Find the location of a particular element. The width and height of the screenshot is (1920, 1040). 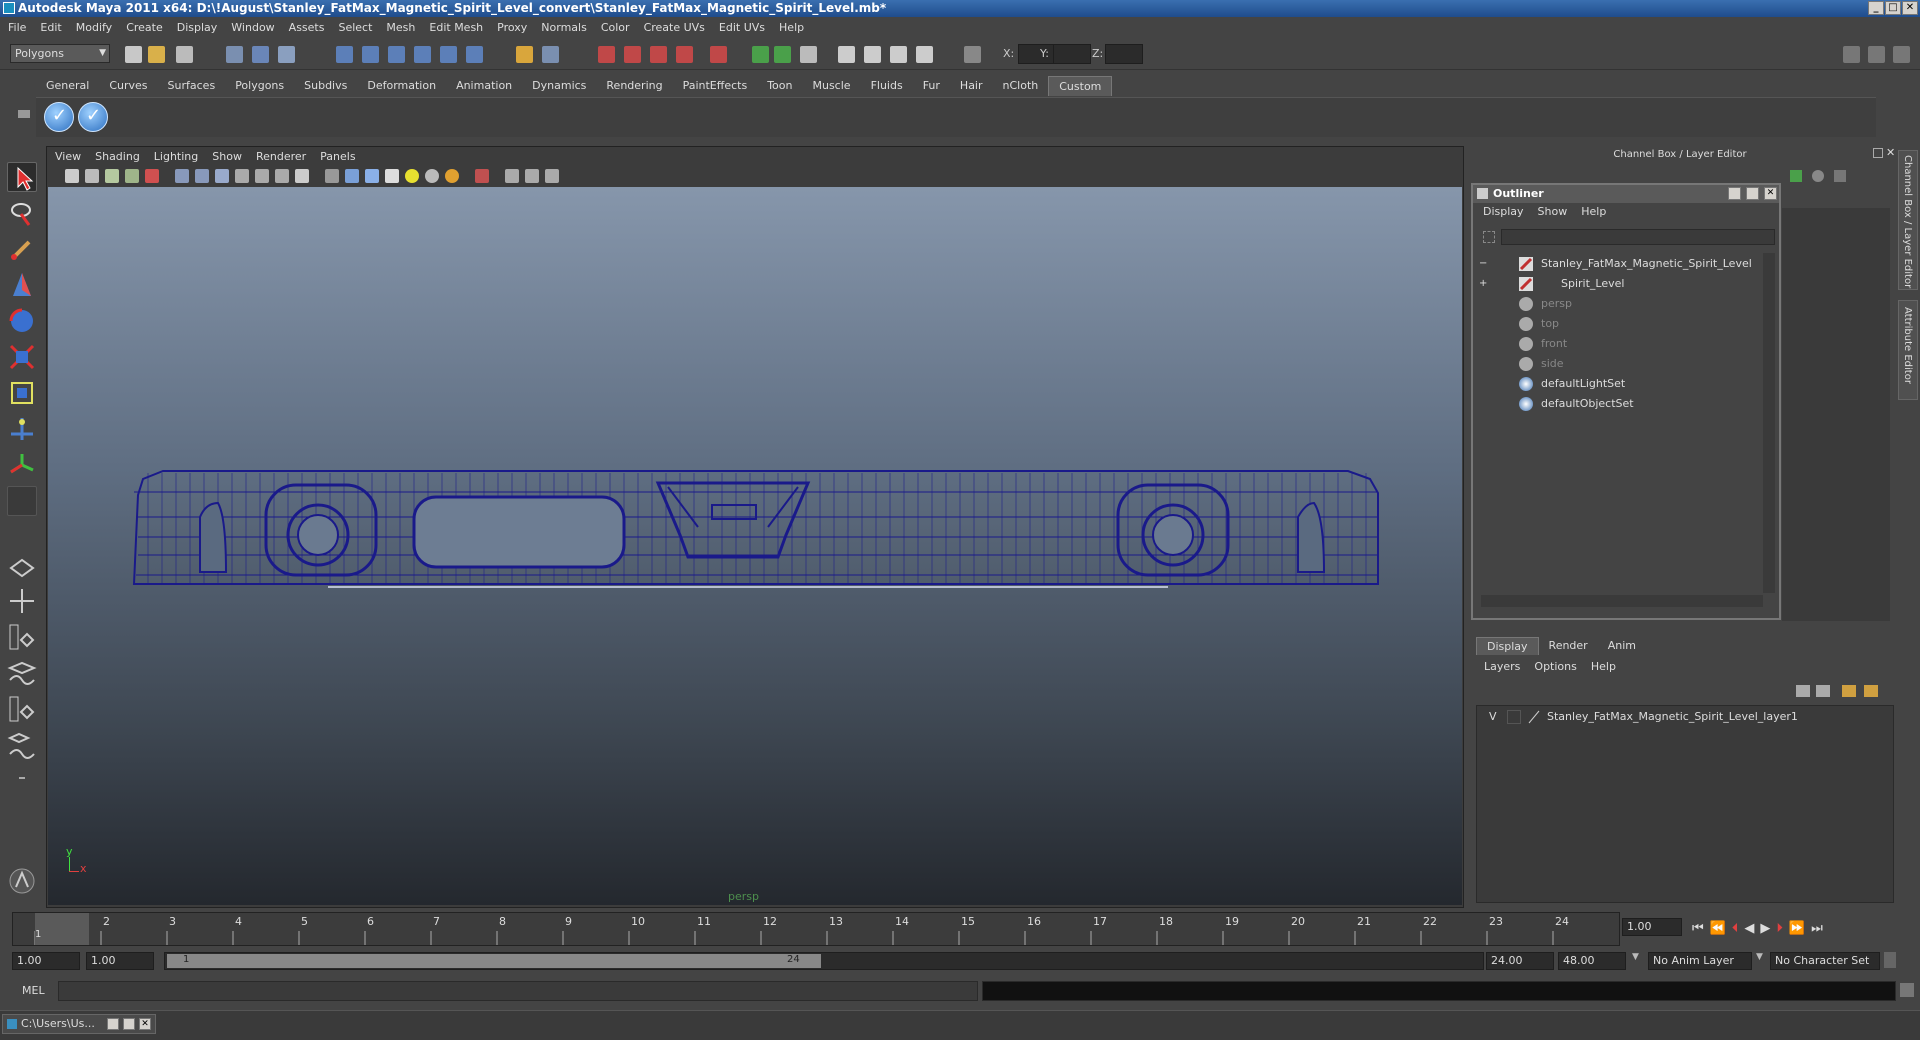

outliner-item: persp is located at coordinates (1619, 304).